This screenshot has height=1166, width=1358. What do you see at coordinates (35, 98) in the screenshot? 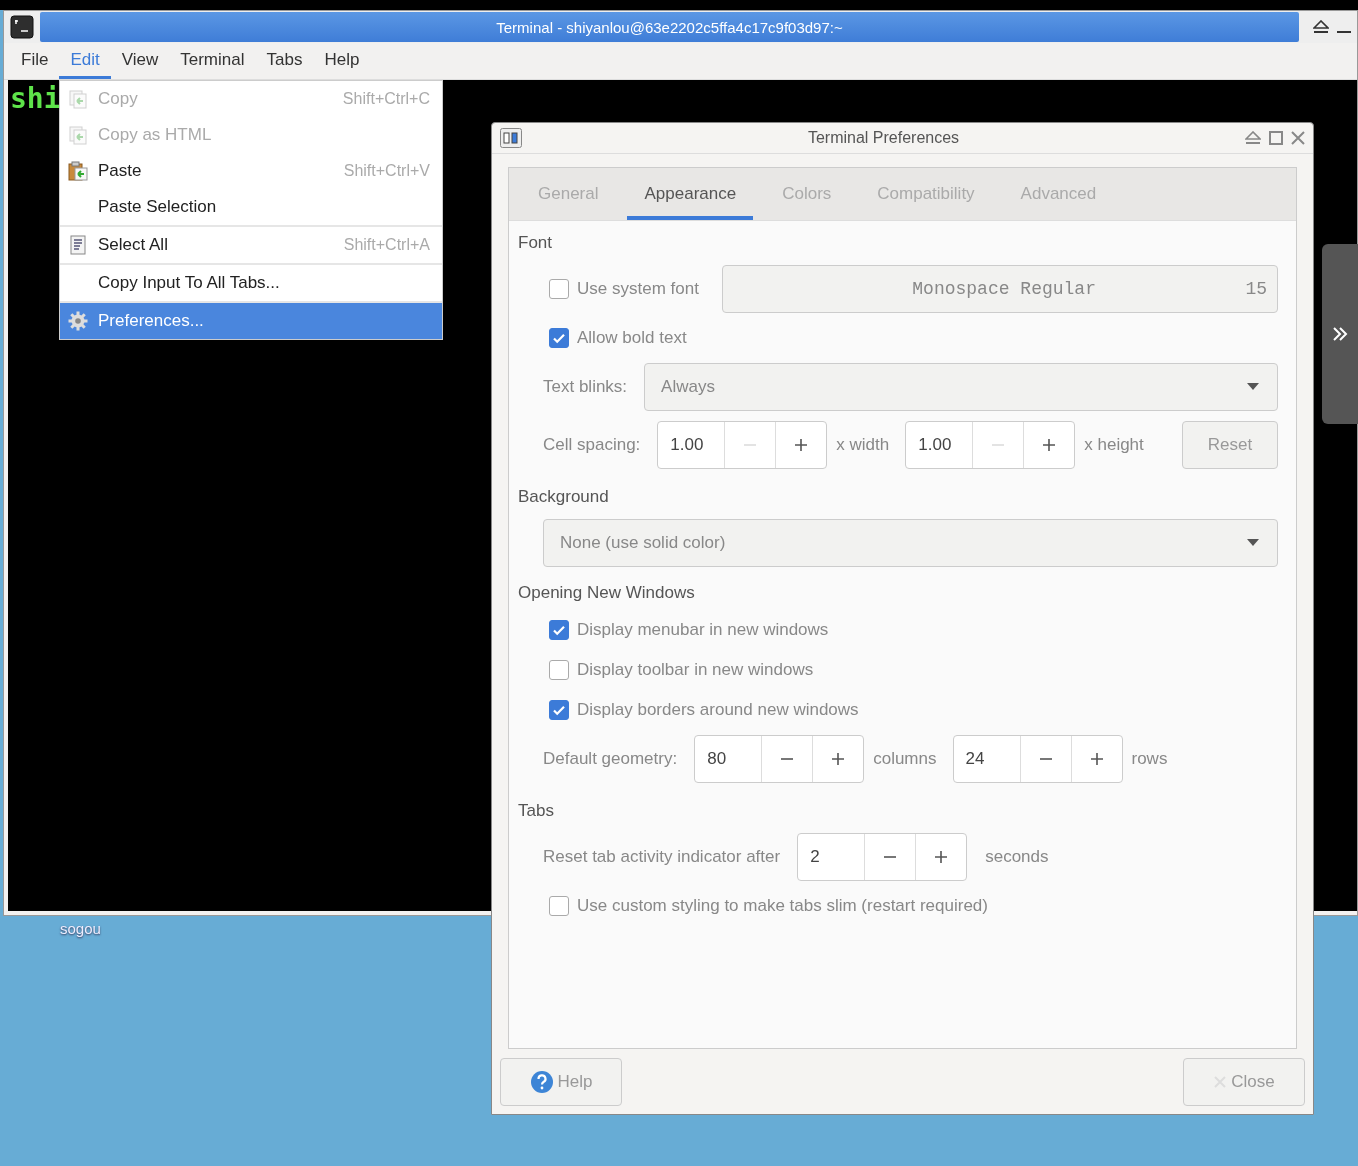
I see `terminal-prompt: shi` at bounding box center [35, 98].